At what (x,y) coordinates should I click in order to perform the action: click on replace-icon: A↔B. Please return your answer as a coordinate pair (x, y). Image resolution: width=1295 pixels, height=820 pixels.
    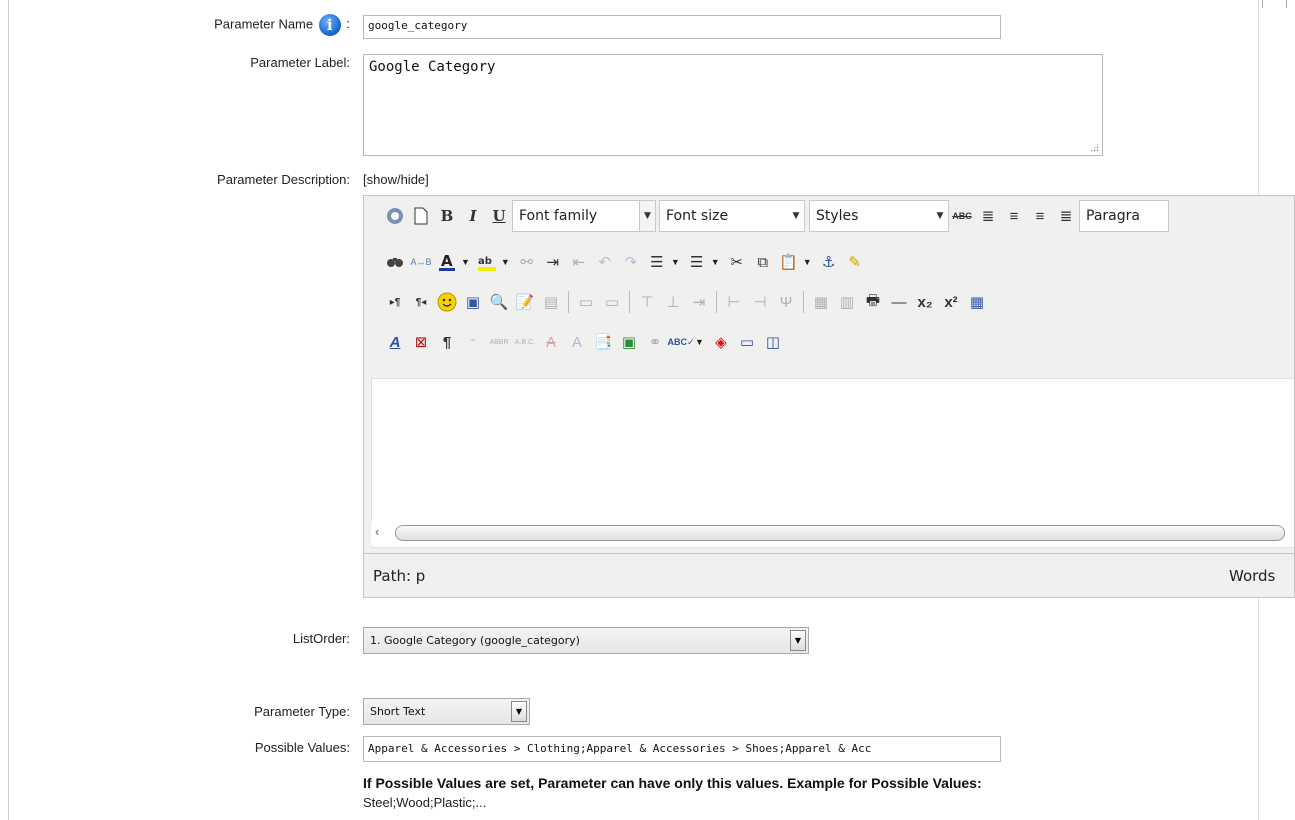
    Looking at the image, I should click on (421, 262).